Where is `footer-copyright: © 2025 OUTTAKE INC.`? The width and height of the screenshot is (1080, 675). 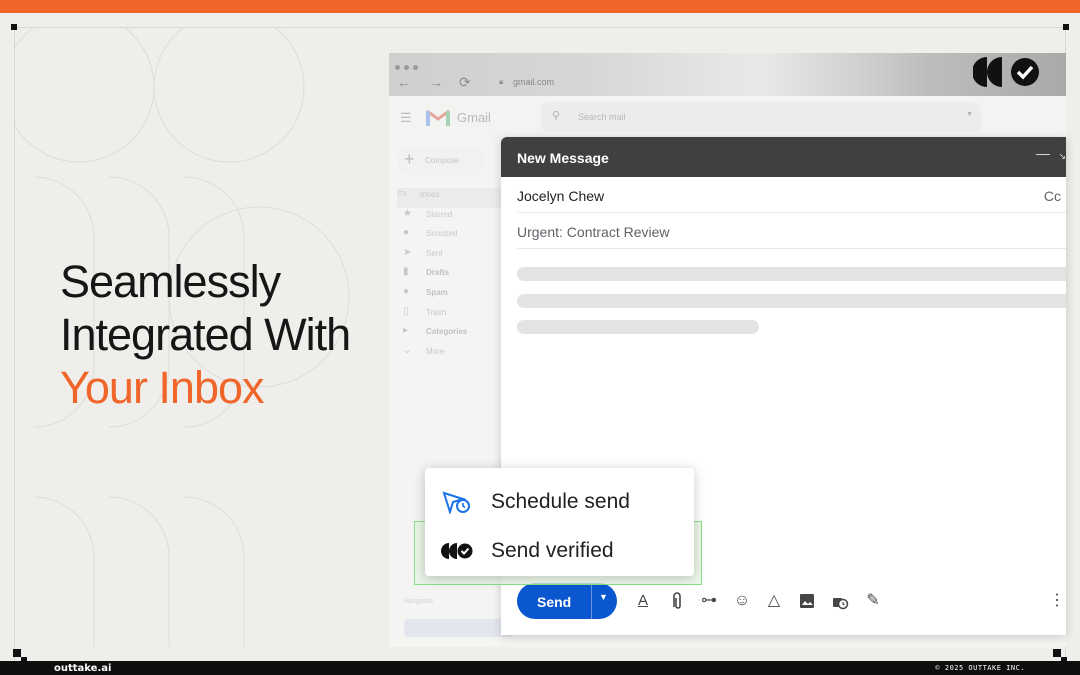 footer-copyright: © 2025 OUTTAKE INC. is located at coordinates (980, 668).